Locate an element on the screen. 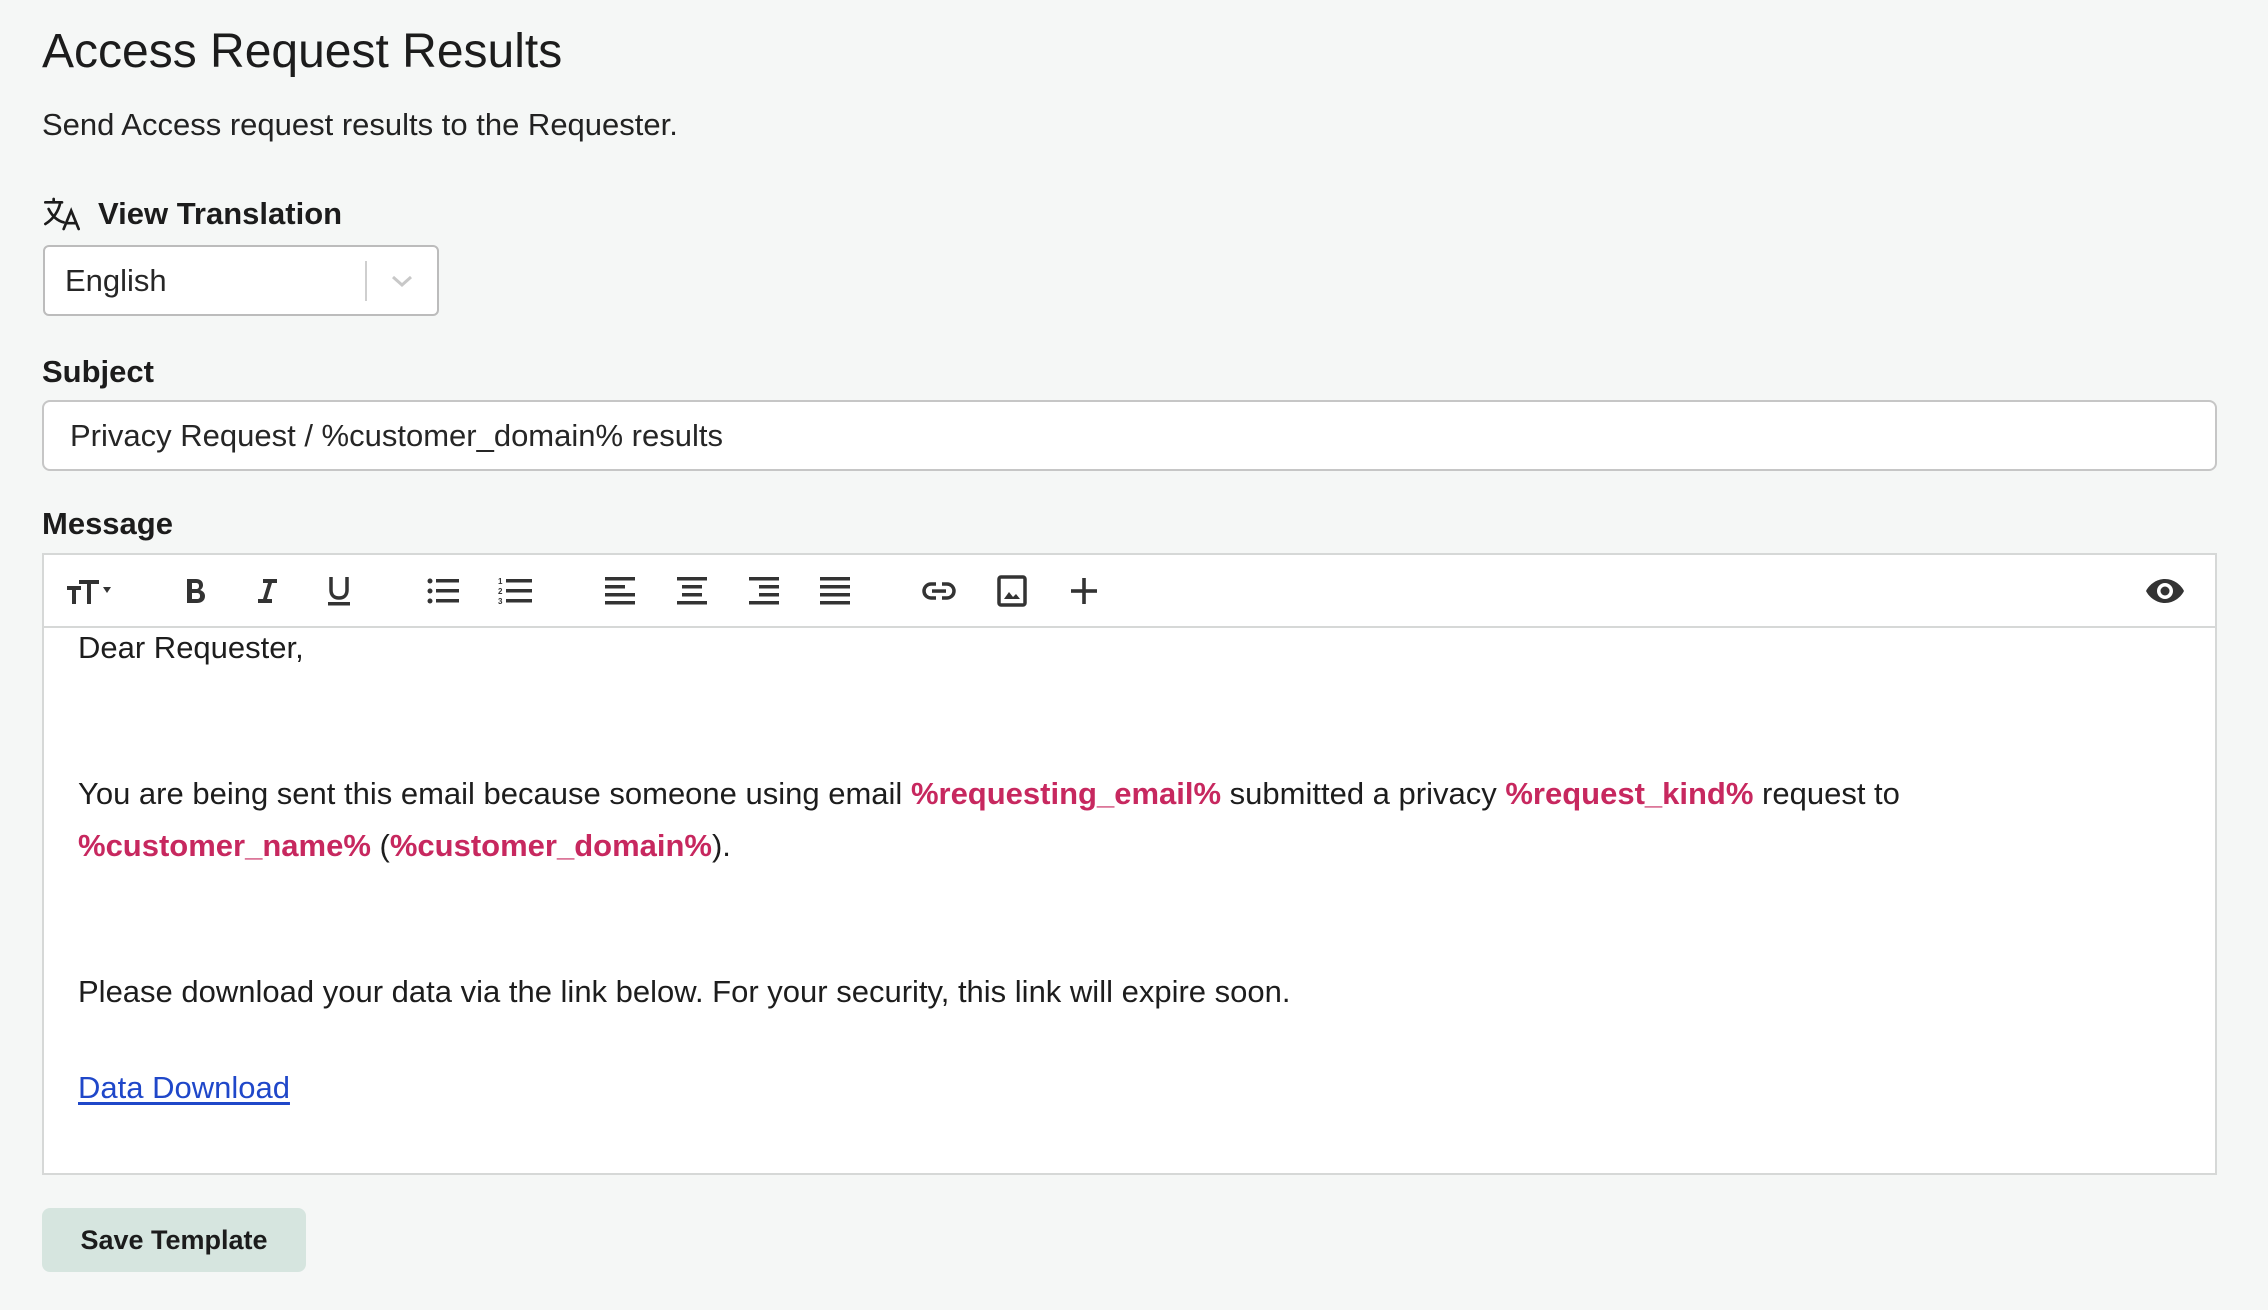 The height and width of the screenshot is (1310, 2268). greeting-line: Dear Requester, is located at coordinates (191, 647).